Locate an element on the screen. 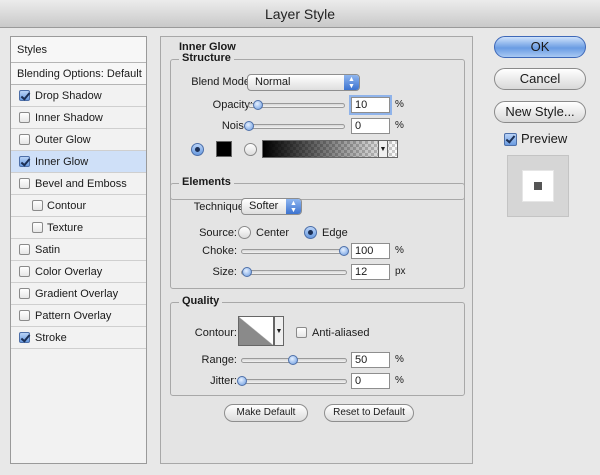 This screenshot has height=475, width=600. opacity-slider-thumb is located at coordinates (258, 105).